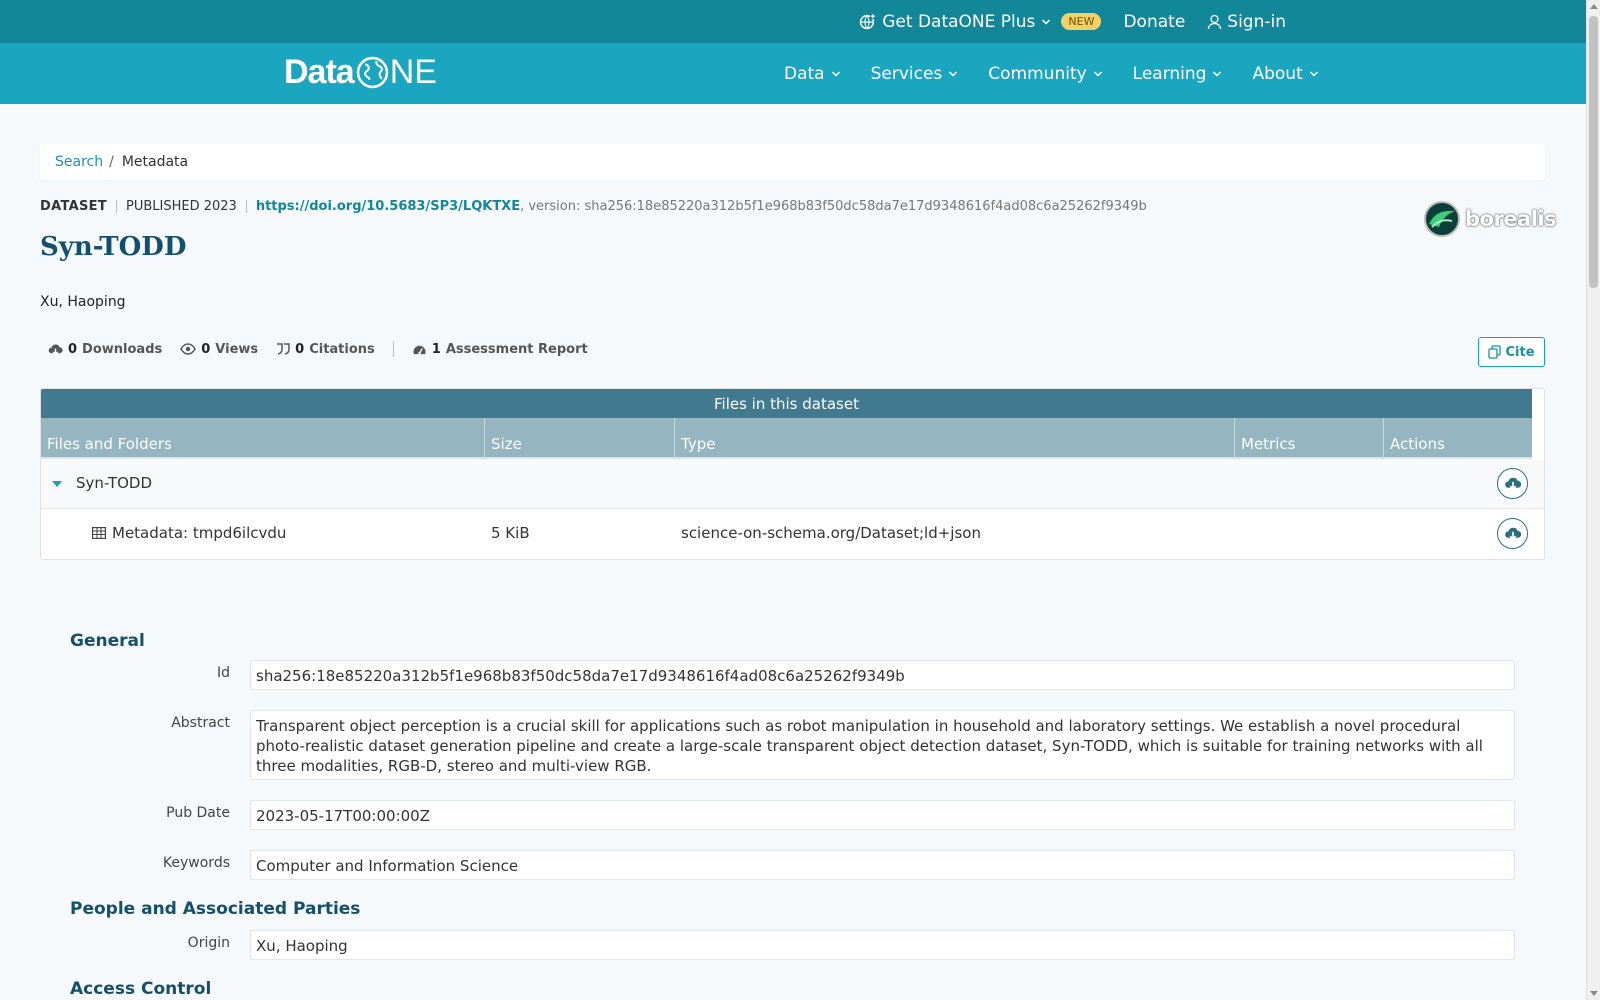 Image resolution: width=1600 pixels, height=1000 pixels. What do you see at coordinates (1520, 352) in the screenshot?
I see `cite-label: Cite` at bounding box center [1520, 352].